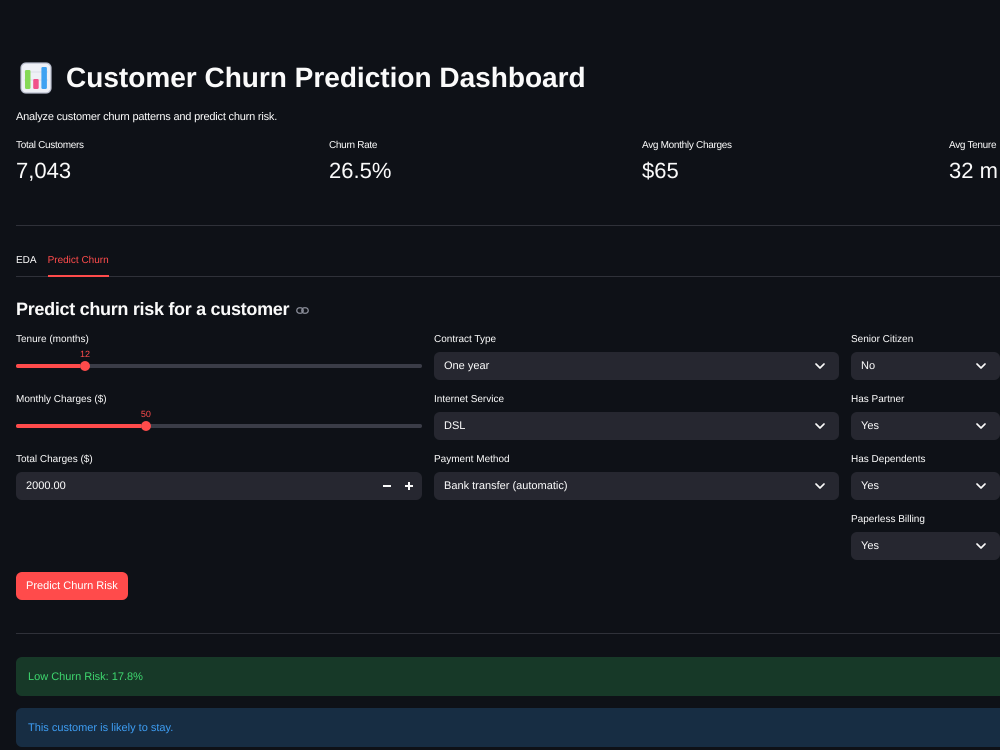 The image size is (1000, 750). I want to click on field-label: Contract Type, so click(465, 340).